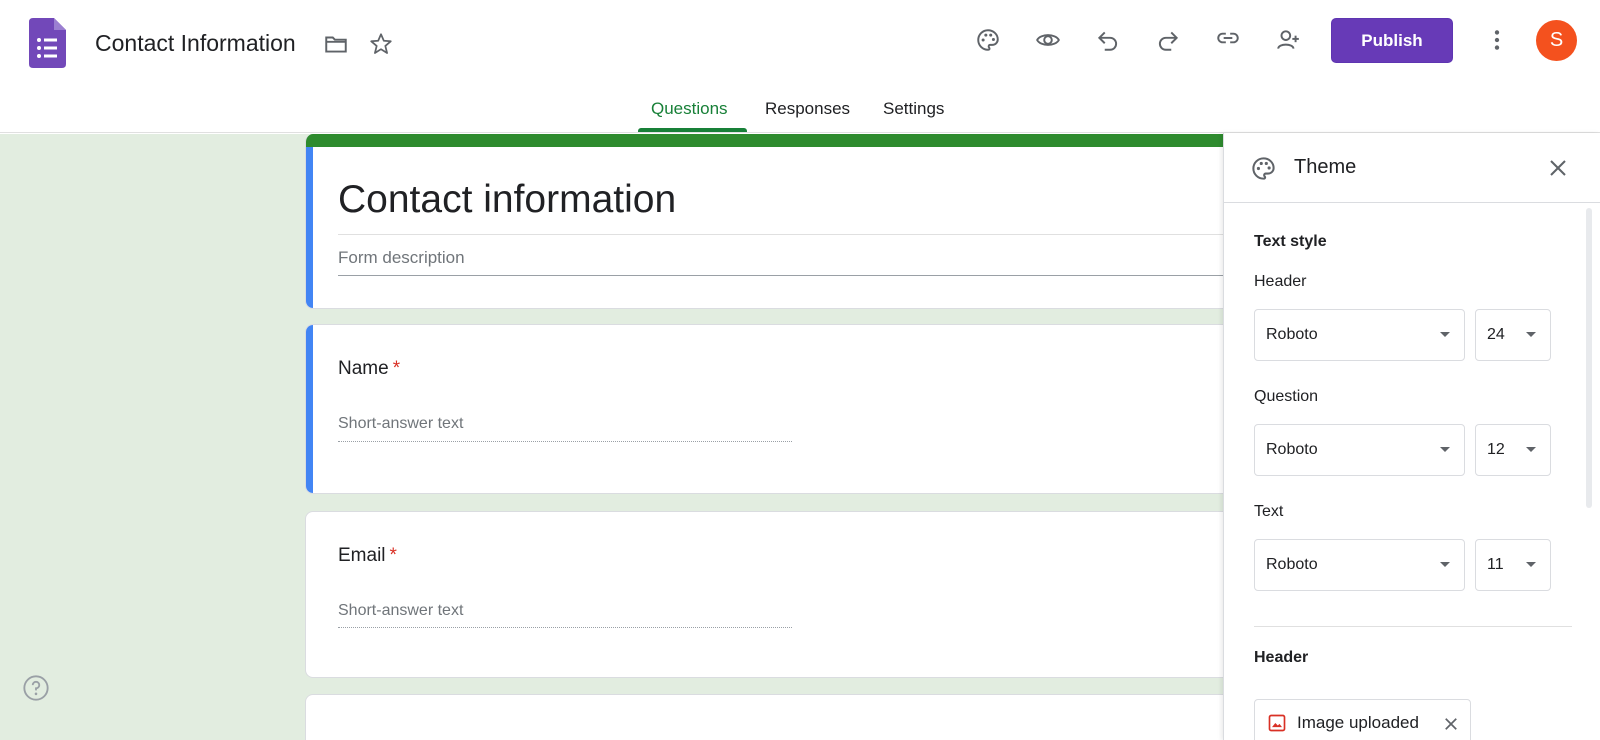 This screenshot has width=1600, height=740. What do you see at coordinates (381, 44) in the screenshot?
I see `star-icon` at bounding box center [381, 44].